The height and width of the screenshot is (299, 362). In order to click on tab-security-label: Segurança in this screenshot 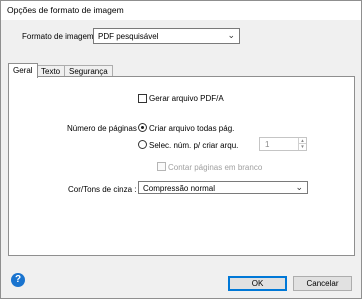, I will do `click(88, 71)`.